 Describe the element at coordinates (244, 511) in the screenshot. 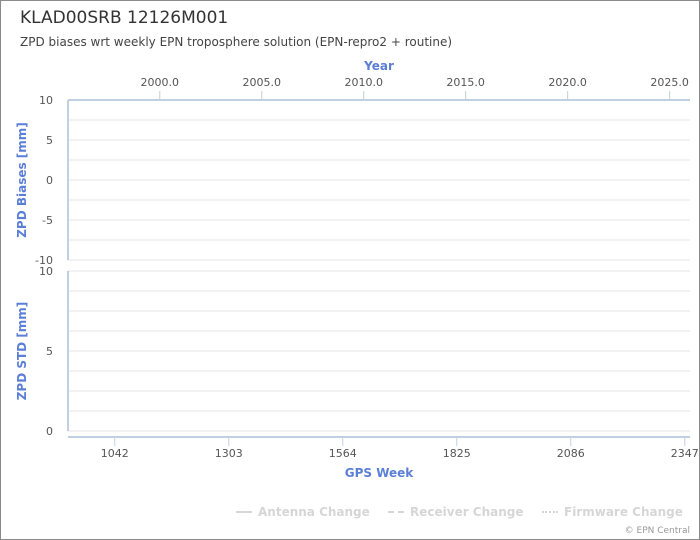

I see `solid-line-icon` at that location.